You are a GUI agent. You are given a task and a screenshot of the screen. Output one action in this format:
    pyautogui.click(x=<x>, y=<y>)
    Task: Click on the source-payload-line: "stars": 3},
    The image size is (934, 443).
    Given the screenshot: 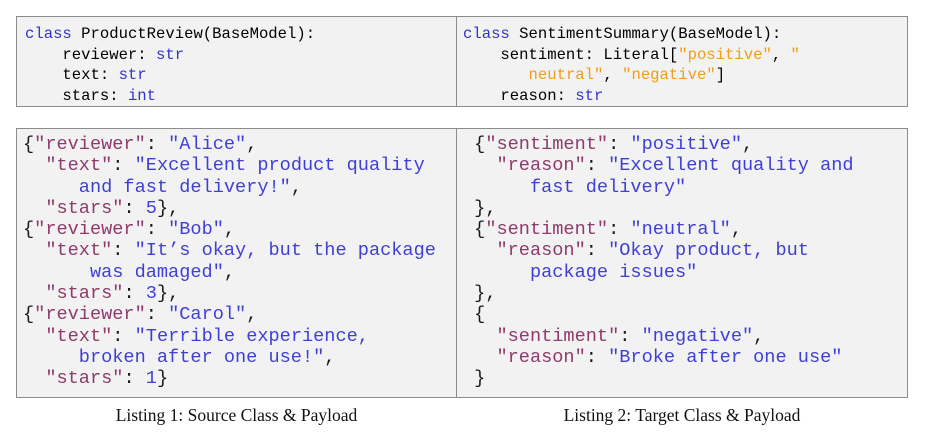 What is the action you would take?
    pyautogui.click(x=112, y=294)
    